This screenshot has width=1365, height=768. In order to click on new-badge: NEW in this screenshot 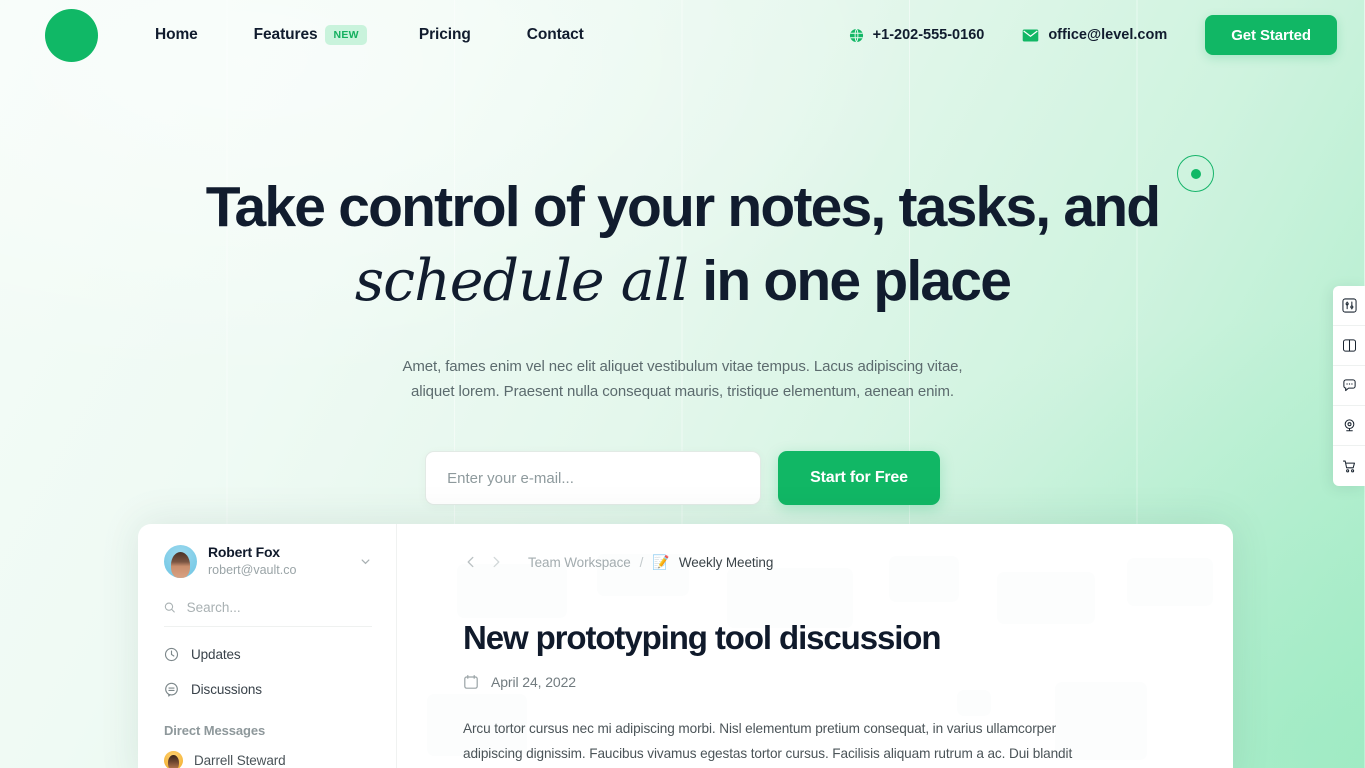, I will do `click(346, 35)`.